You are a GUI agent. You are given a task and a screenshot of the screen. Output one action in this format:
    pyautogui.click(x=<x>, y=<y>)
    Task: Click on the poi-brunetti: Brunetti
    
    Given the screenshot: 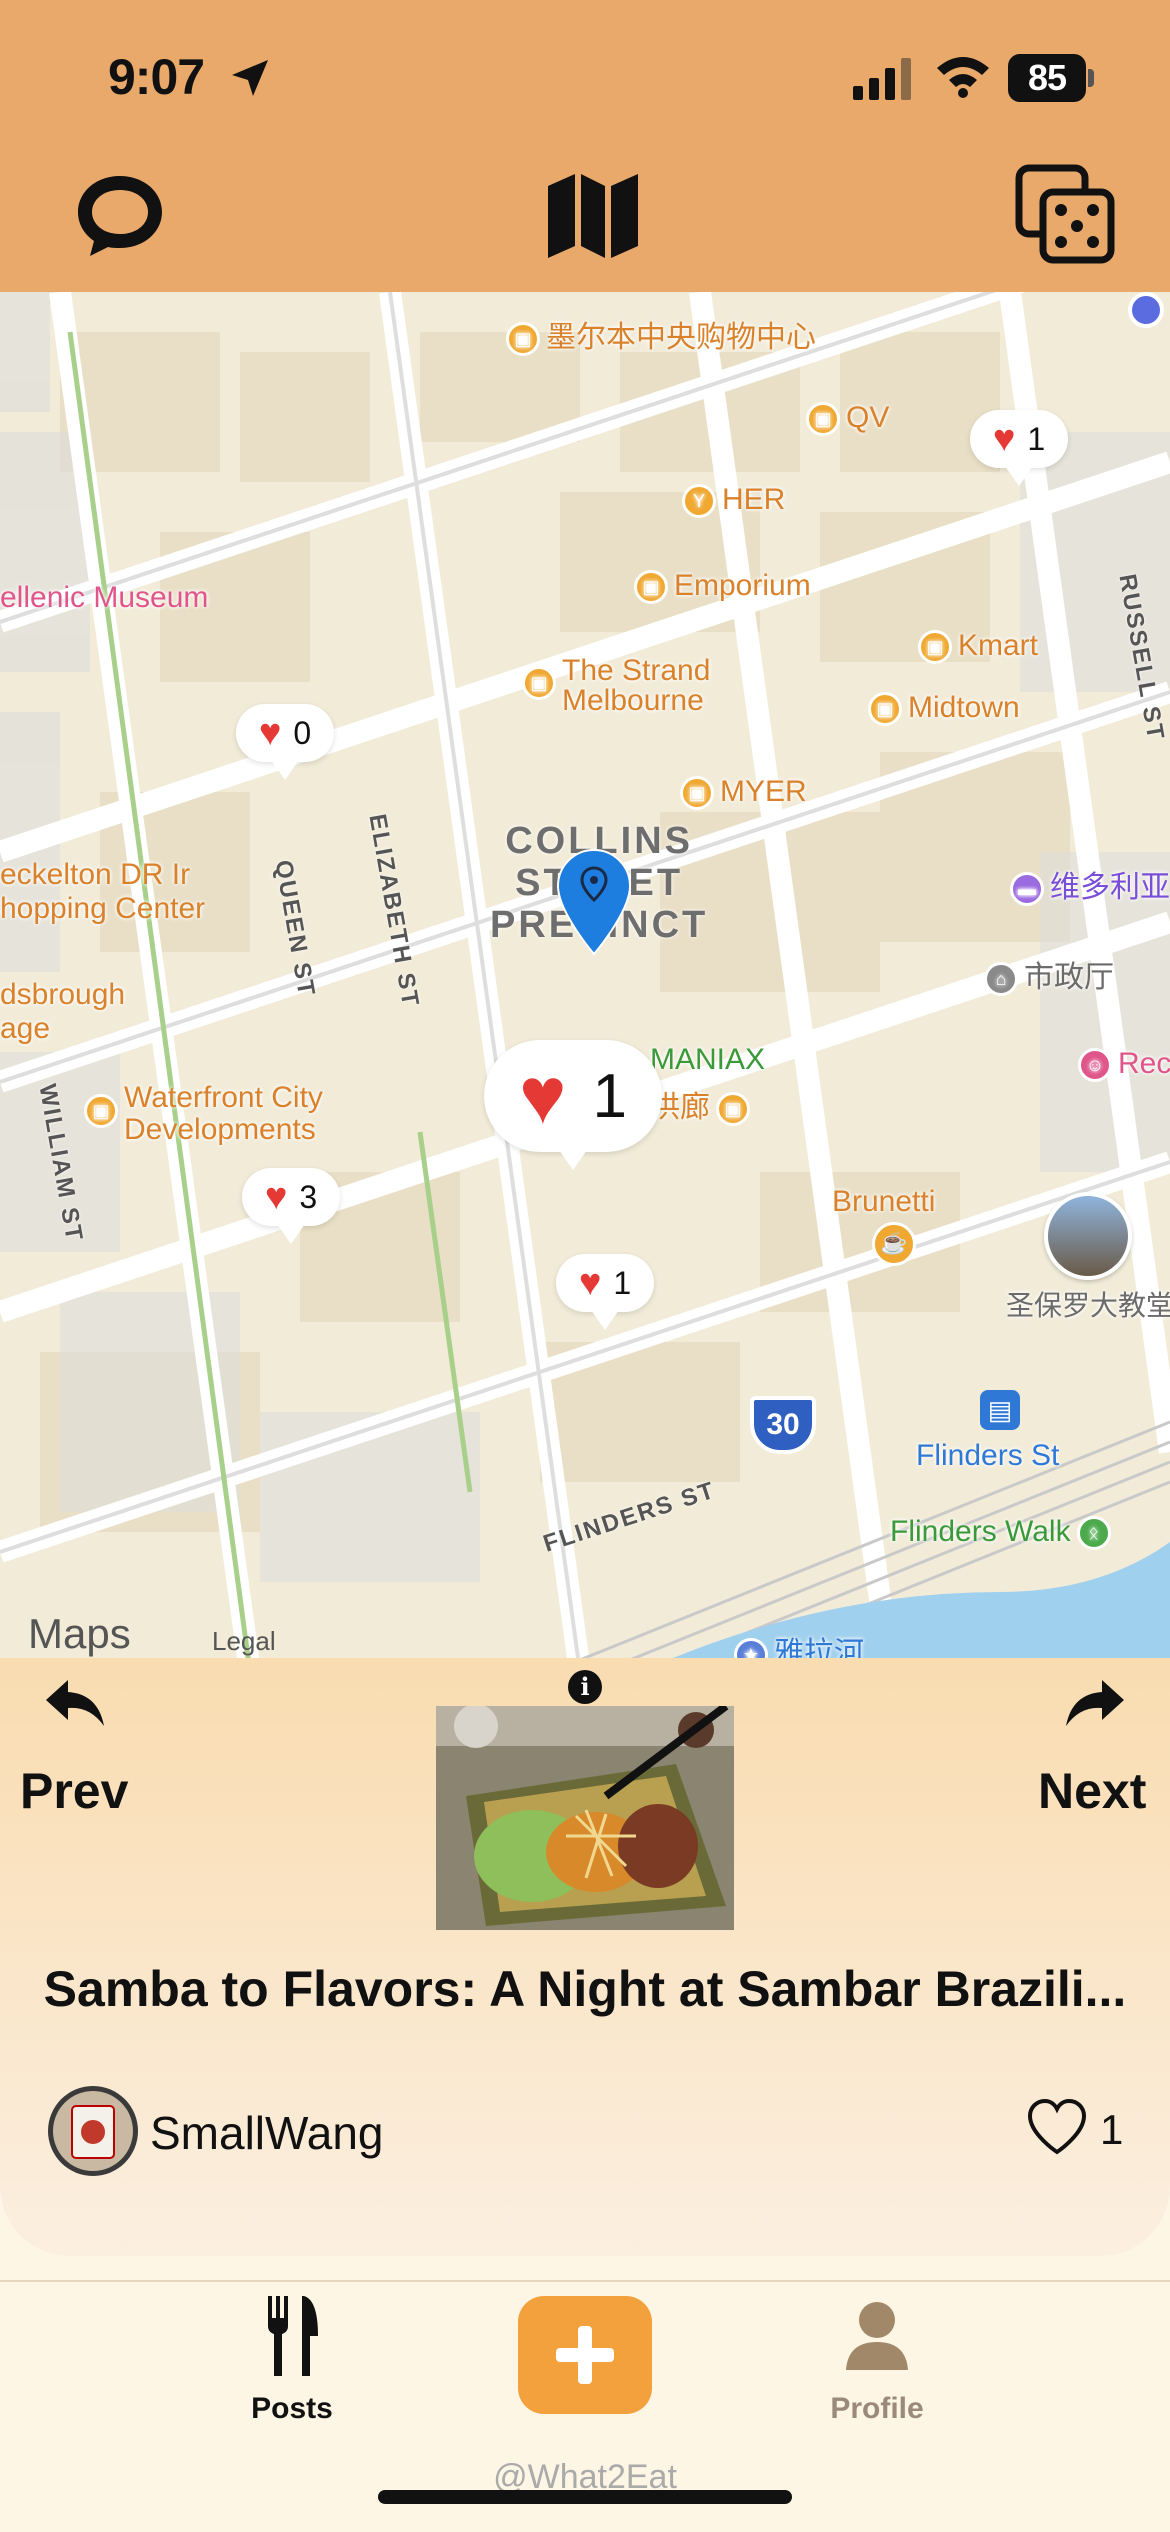 What is the action you would take?
    pyautogui.click(x=883, y=1202)
    